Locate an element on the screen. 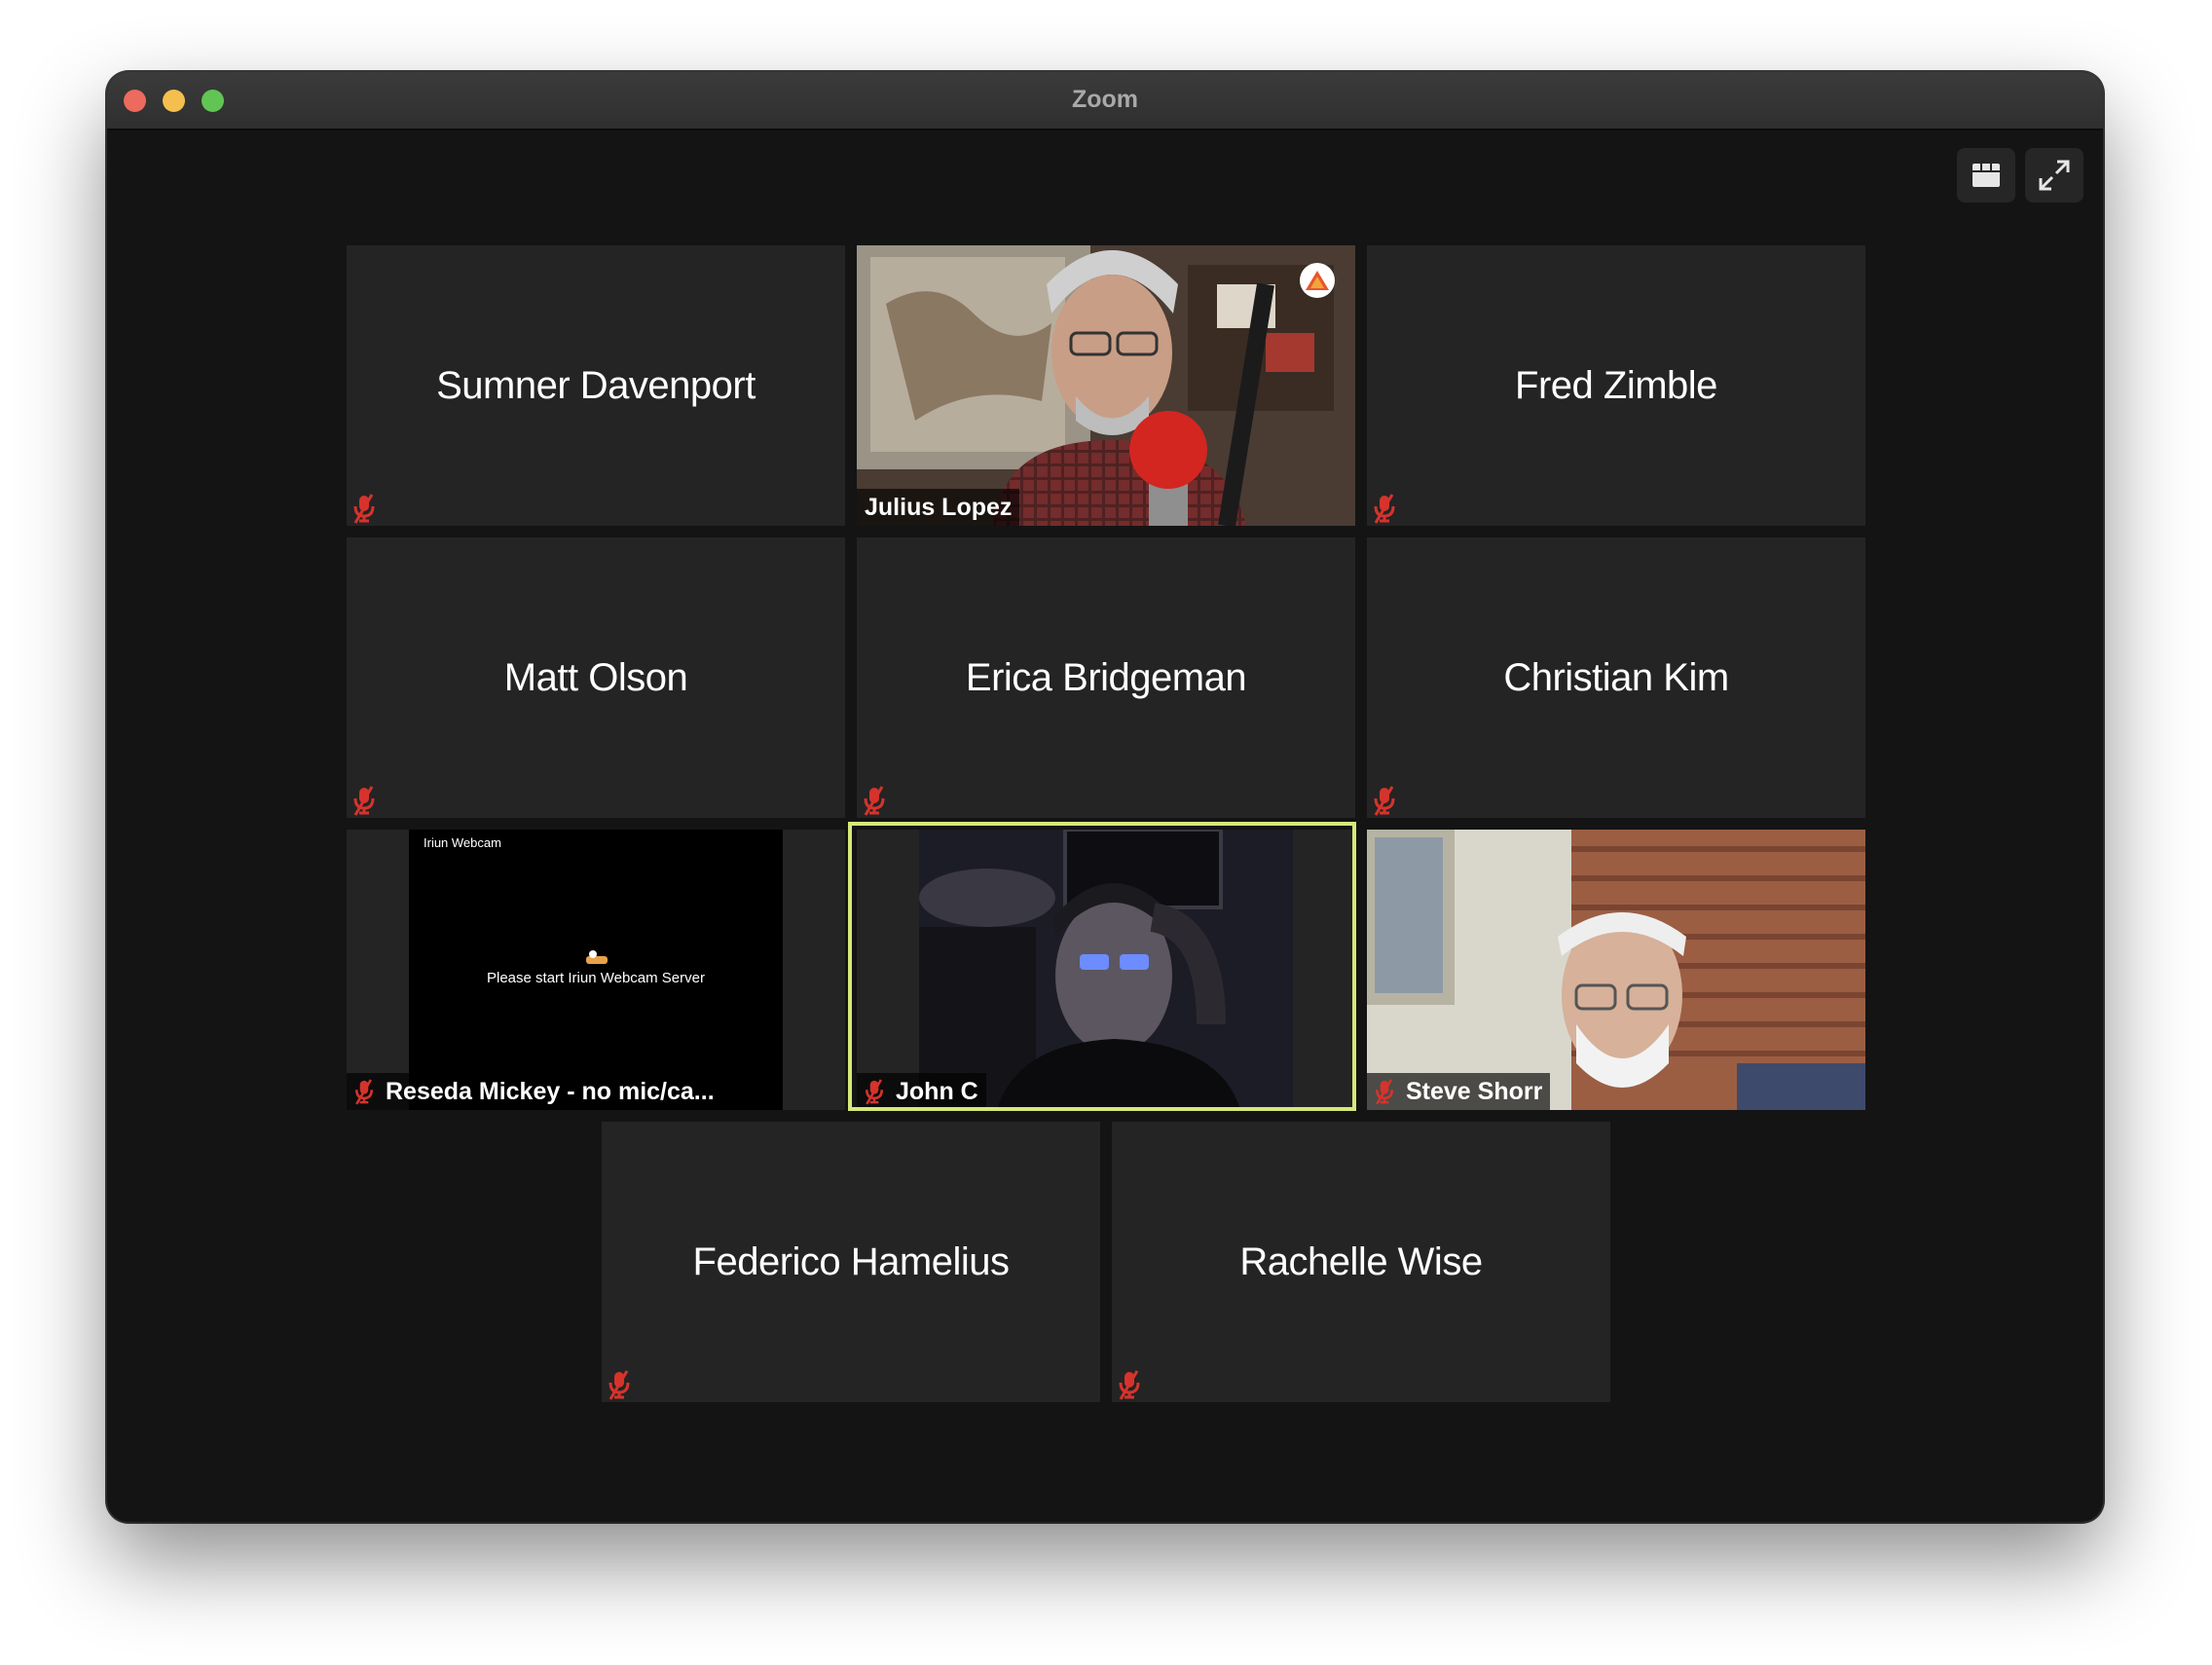 The height and width of the screenshot is (1665, 2212). participant-name: Steve Shorr is located at coordinates (1474, 1091).